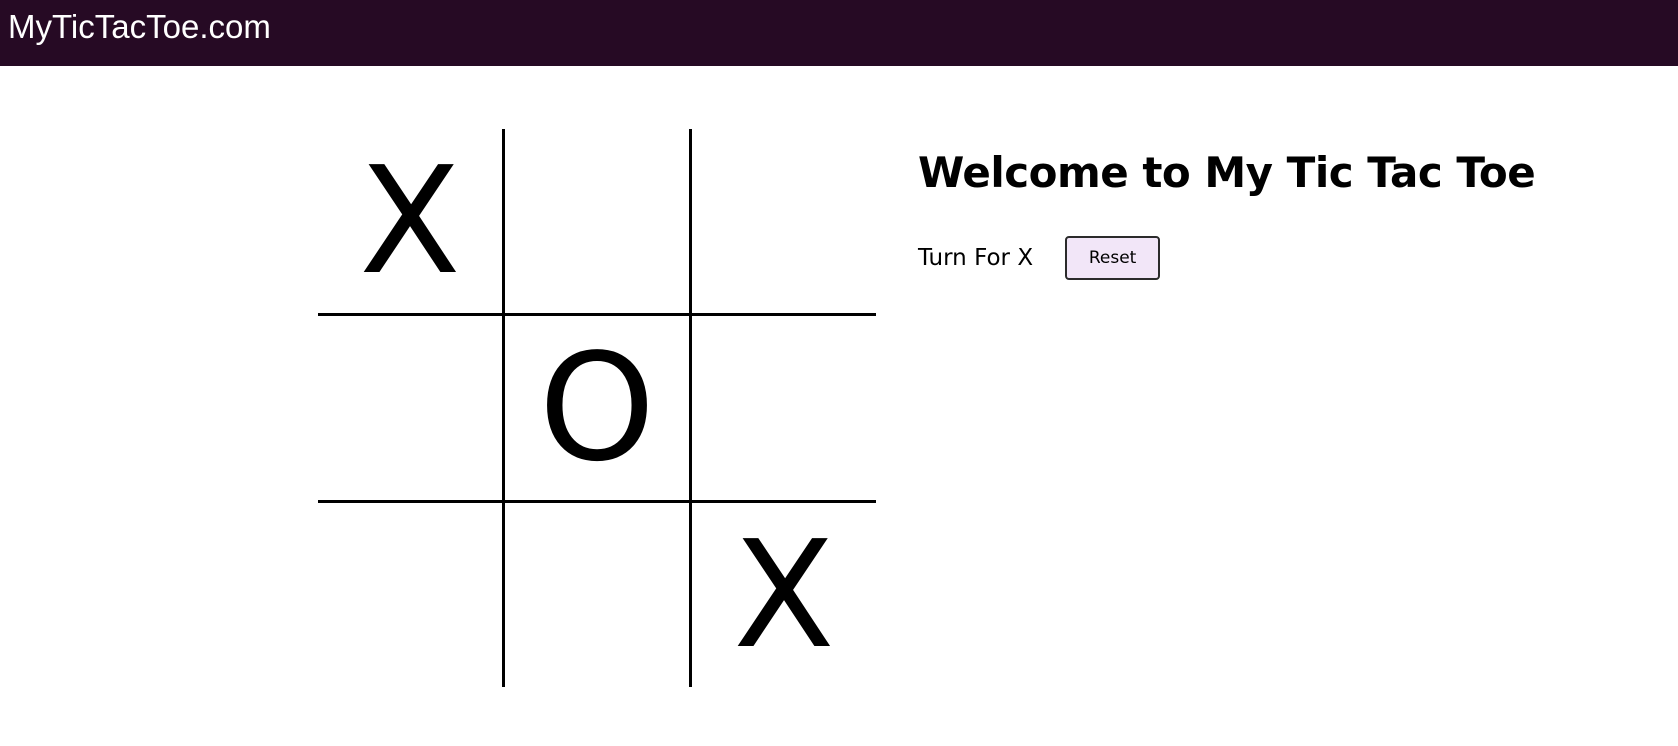 This screenshot has height=746, width=1678. I want to click on status-row: Turn For X Reset, so click(1039, 258).